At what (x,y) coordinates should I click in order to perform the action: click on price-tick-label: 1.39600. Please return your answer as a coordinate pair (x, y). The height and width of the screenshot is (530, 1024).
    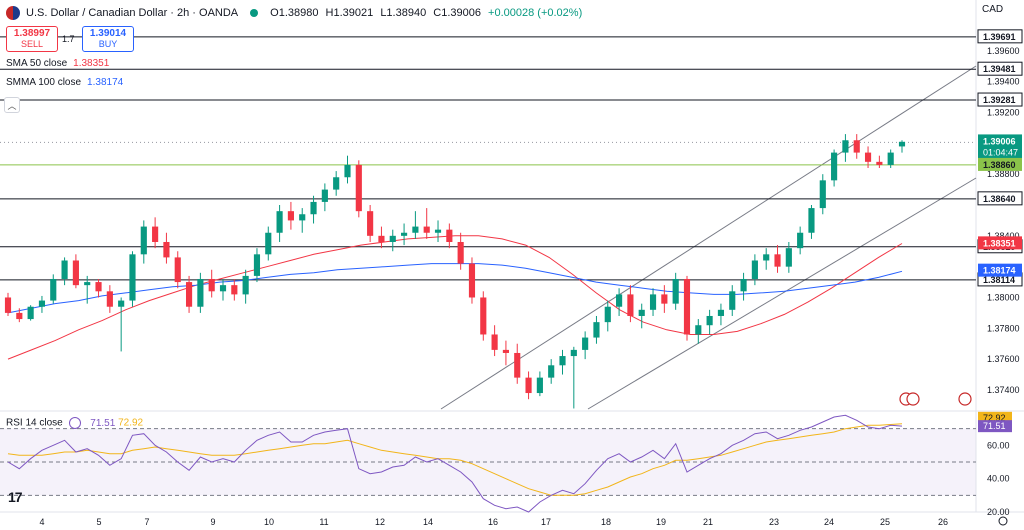
    Looking at the image, I should click on (1003, 51).